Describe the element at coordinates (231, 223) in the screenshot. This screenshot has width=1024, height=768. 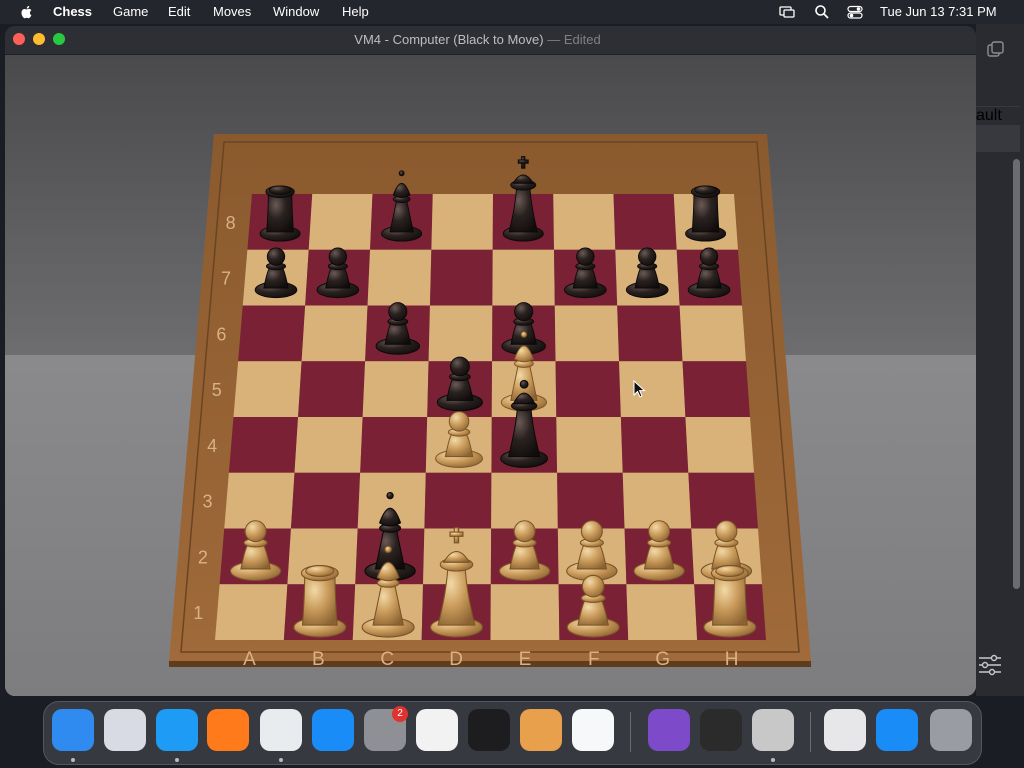
I see `rank-label: 8` at that location.